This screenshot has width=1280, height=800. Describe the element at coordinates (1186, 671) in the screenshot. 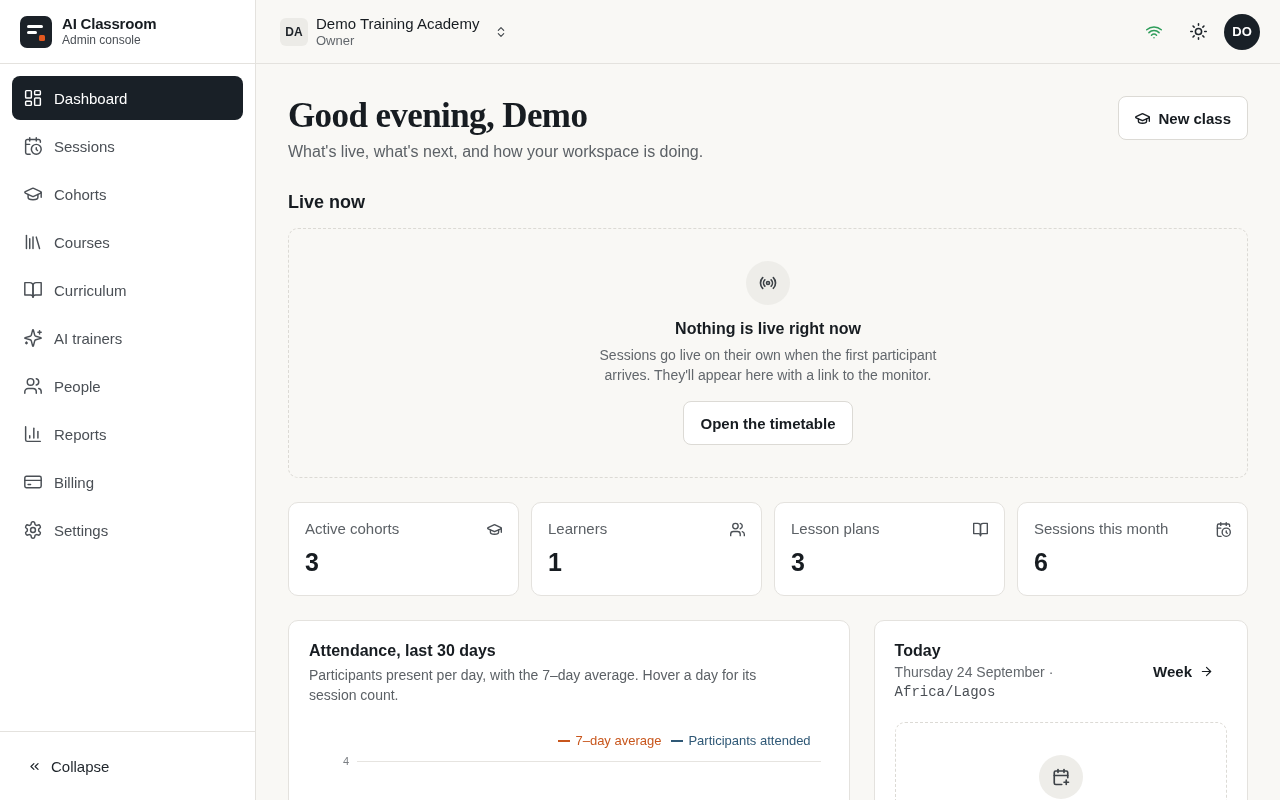

I see `week-link: Week` at that location.